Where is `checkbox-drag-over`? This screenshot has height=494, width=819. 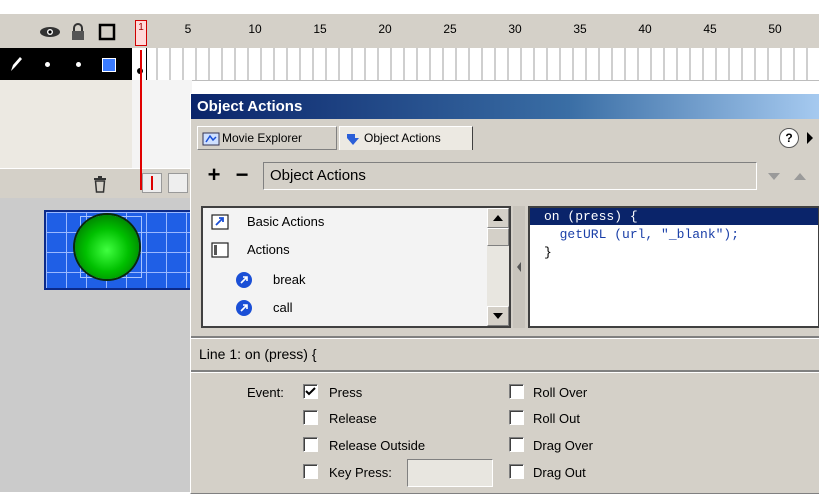 checkbox-drag-over is located at coordinates (516, 444).